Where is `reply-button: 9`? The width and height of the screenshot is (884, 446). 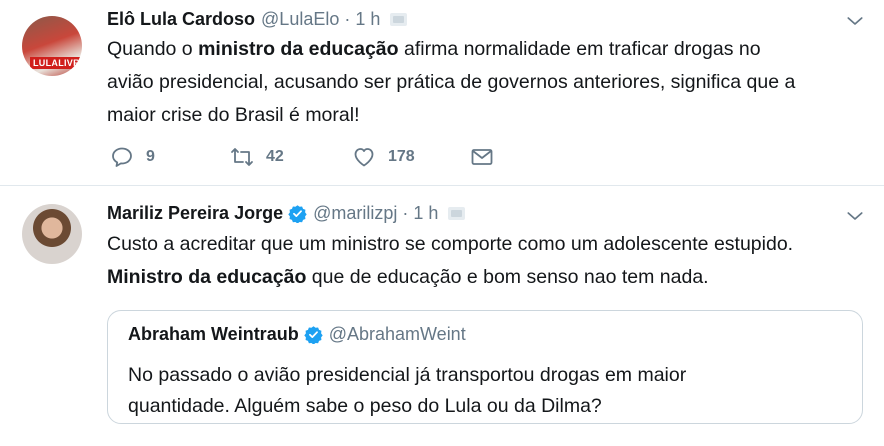 reply-button: 9 is located at coordinates (132, 157).